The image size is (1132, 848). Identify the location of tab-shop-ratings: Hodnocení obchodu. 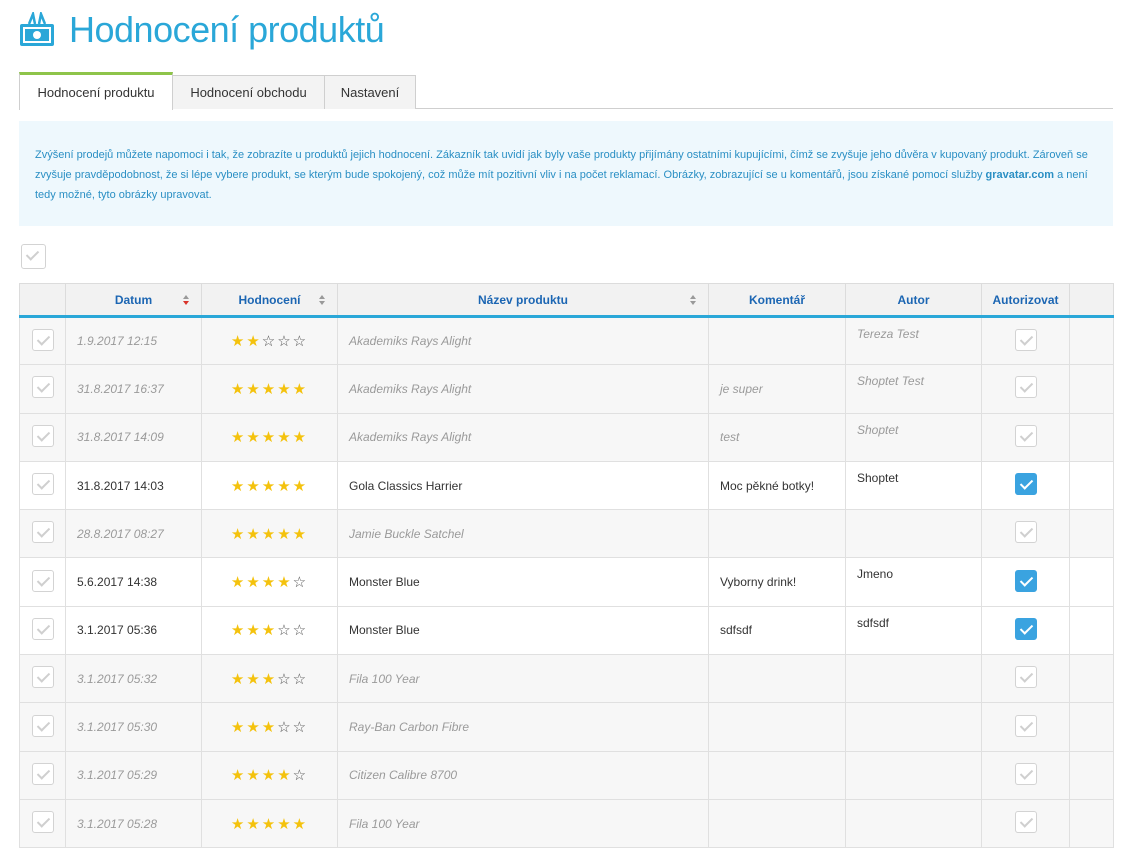
(248, 92).